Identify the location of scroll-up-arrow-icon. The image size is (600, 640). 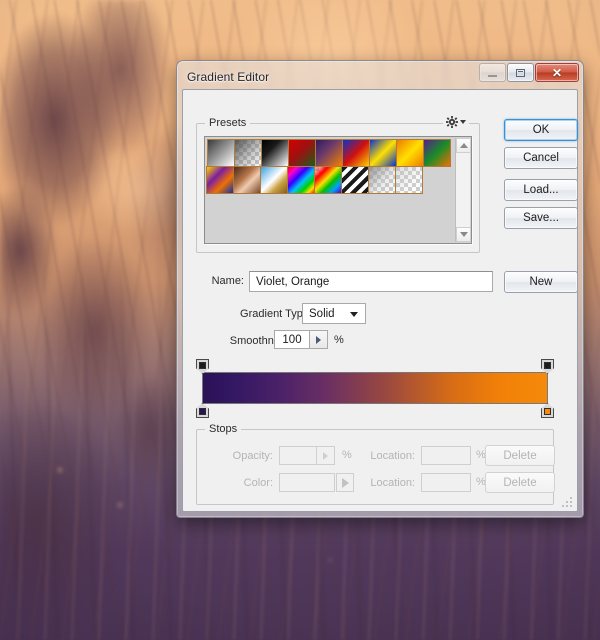
(463, 145).